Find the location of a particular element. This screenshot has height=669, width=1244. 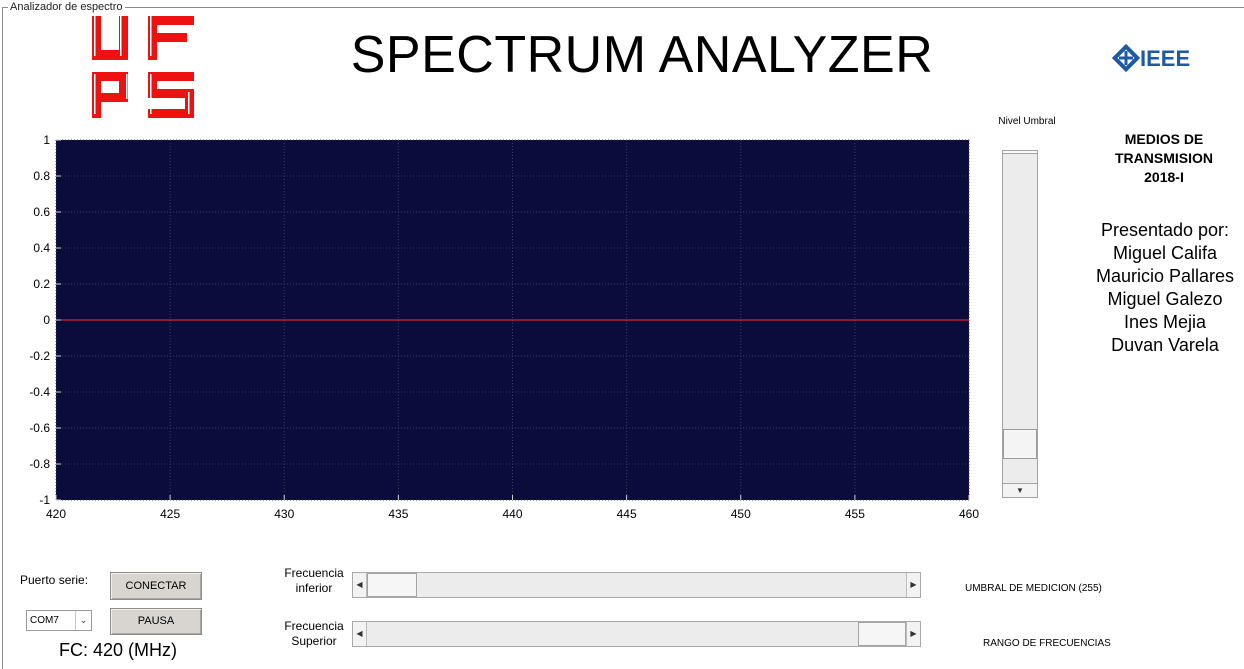

lower-frequency-slider-thumb is located at coordinates (392, 585).